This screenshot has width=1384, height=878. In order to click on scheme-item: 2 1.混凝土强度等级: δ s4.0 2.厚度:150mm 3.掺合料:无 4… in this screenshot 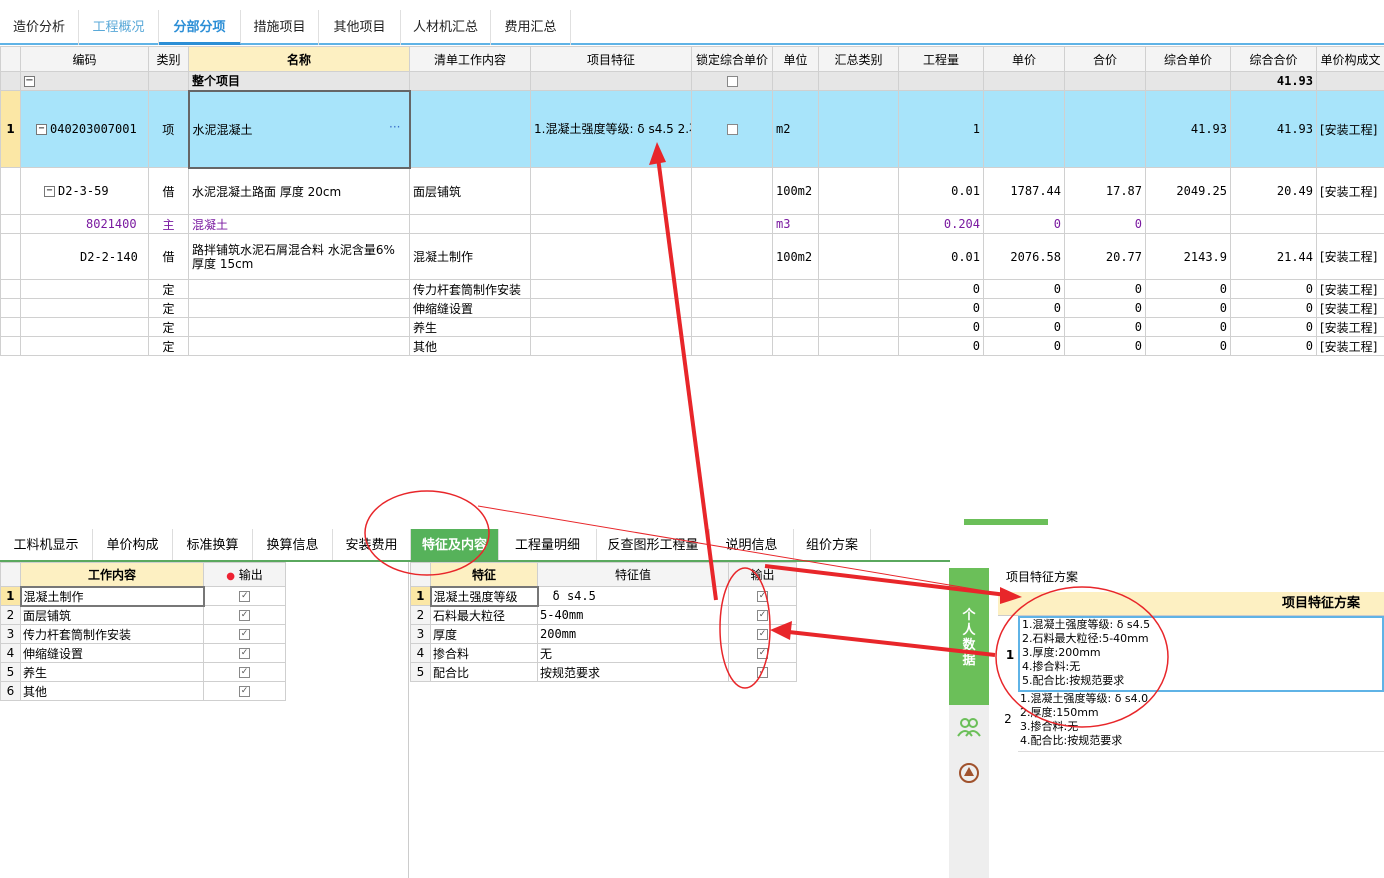, I will do `click(1194, 722)`.